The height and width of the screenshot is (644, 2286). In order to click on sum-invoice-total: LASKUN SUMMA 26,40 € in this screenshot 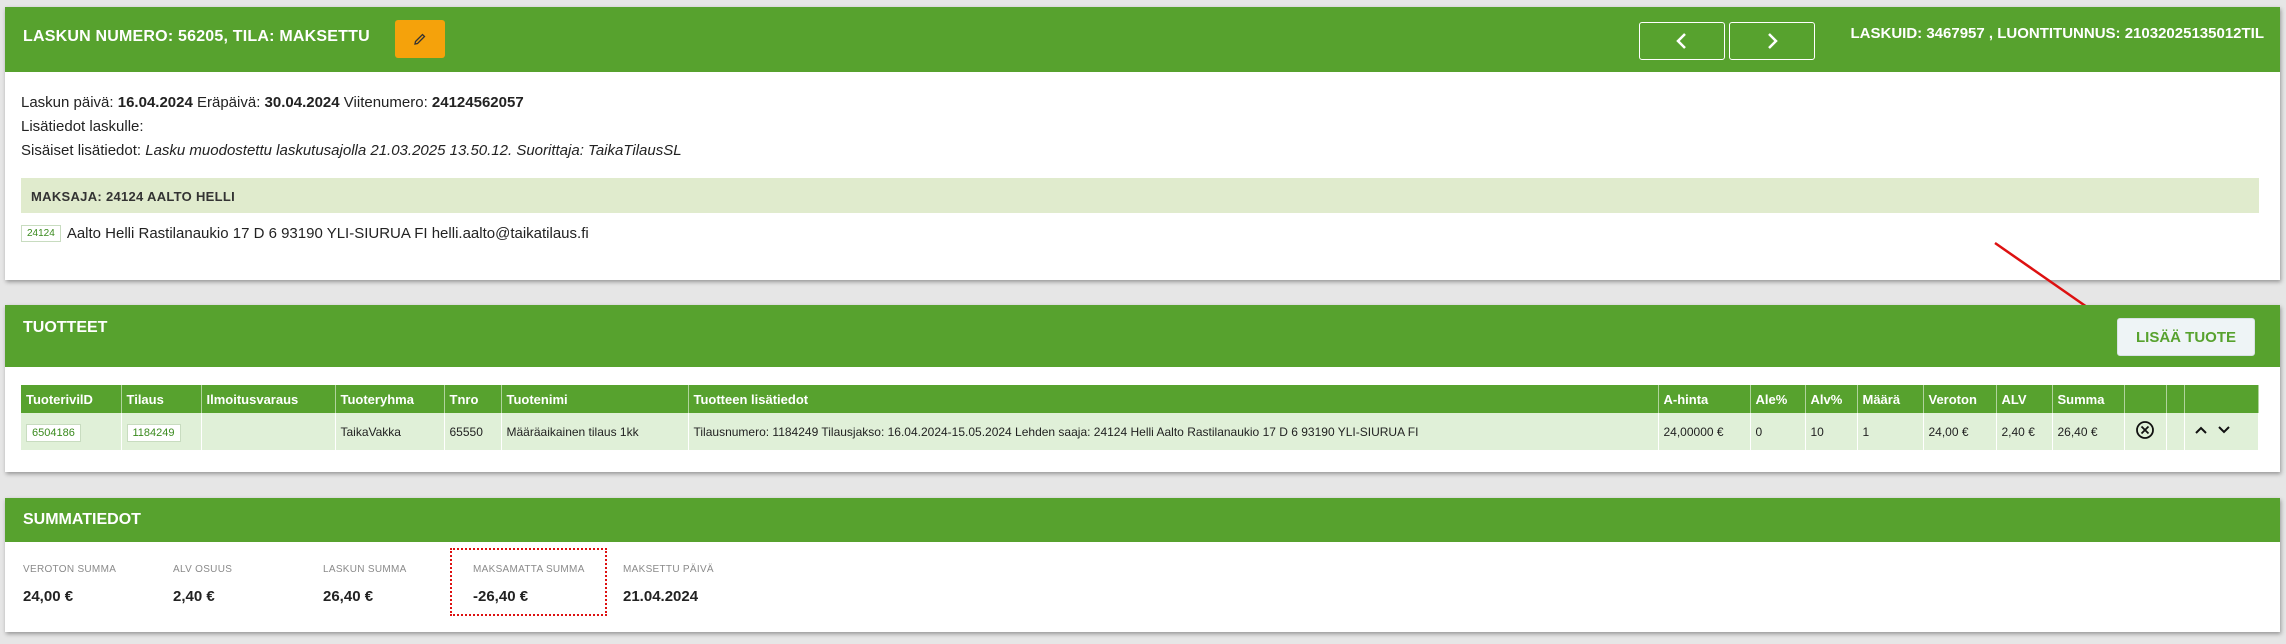, I will do `click(365, 584)`.